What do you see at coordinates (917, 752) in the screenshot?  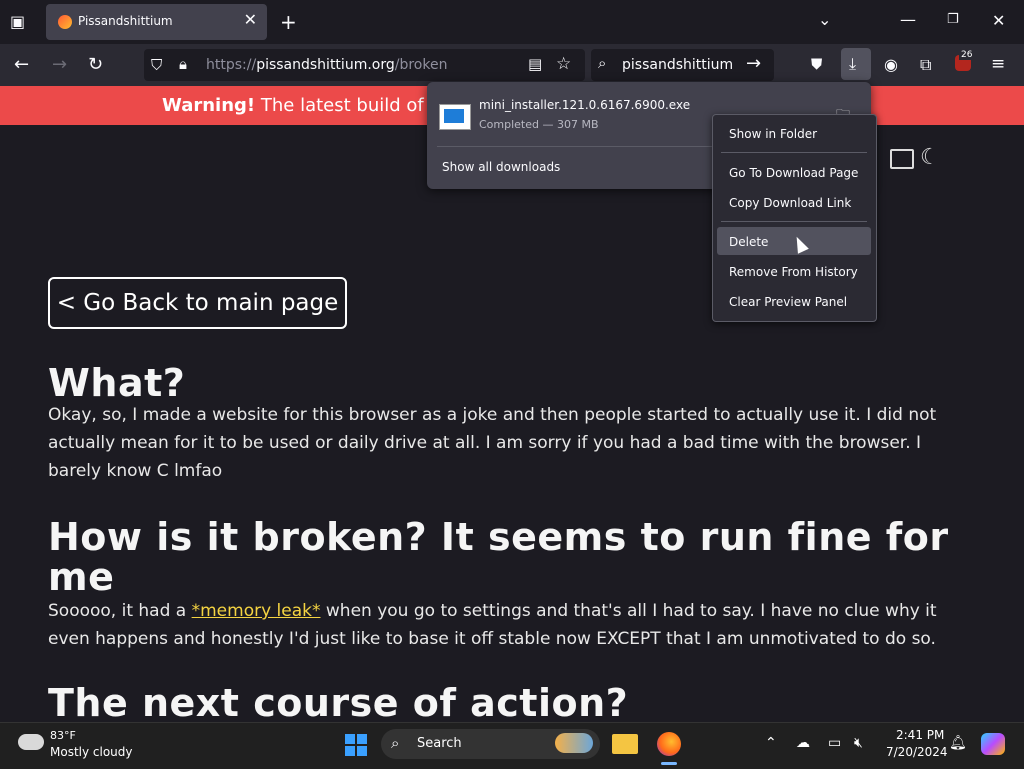 I see `clock-date: 7/20/2024` at bounding box center [917, 752].